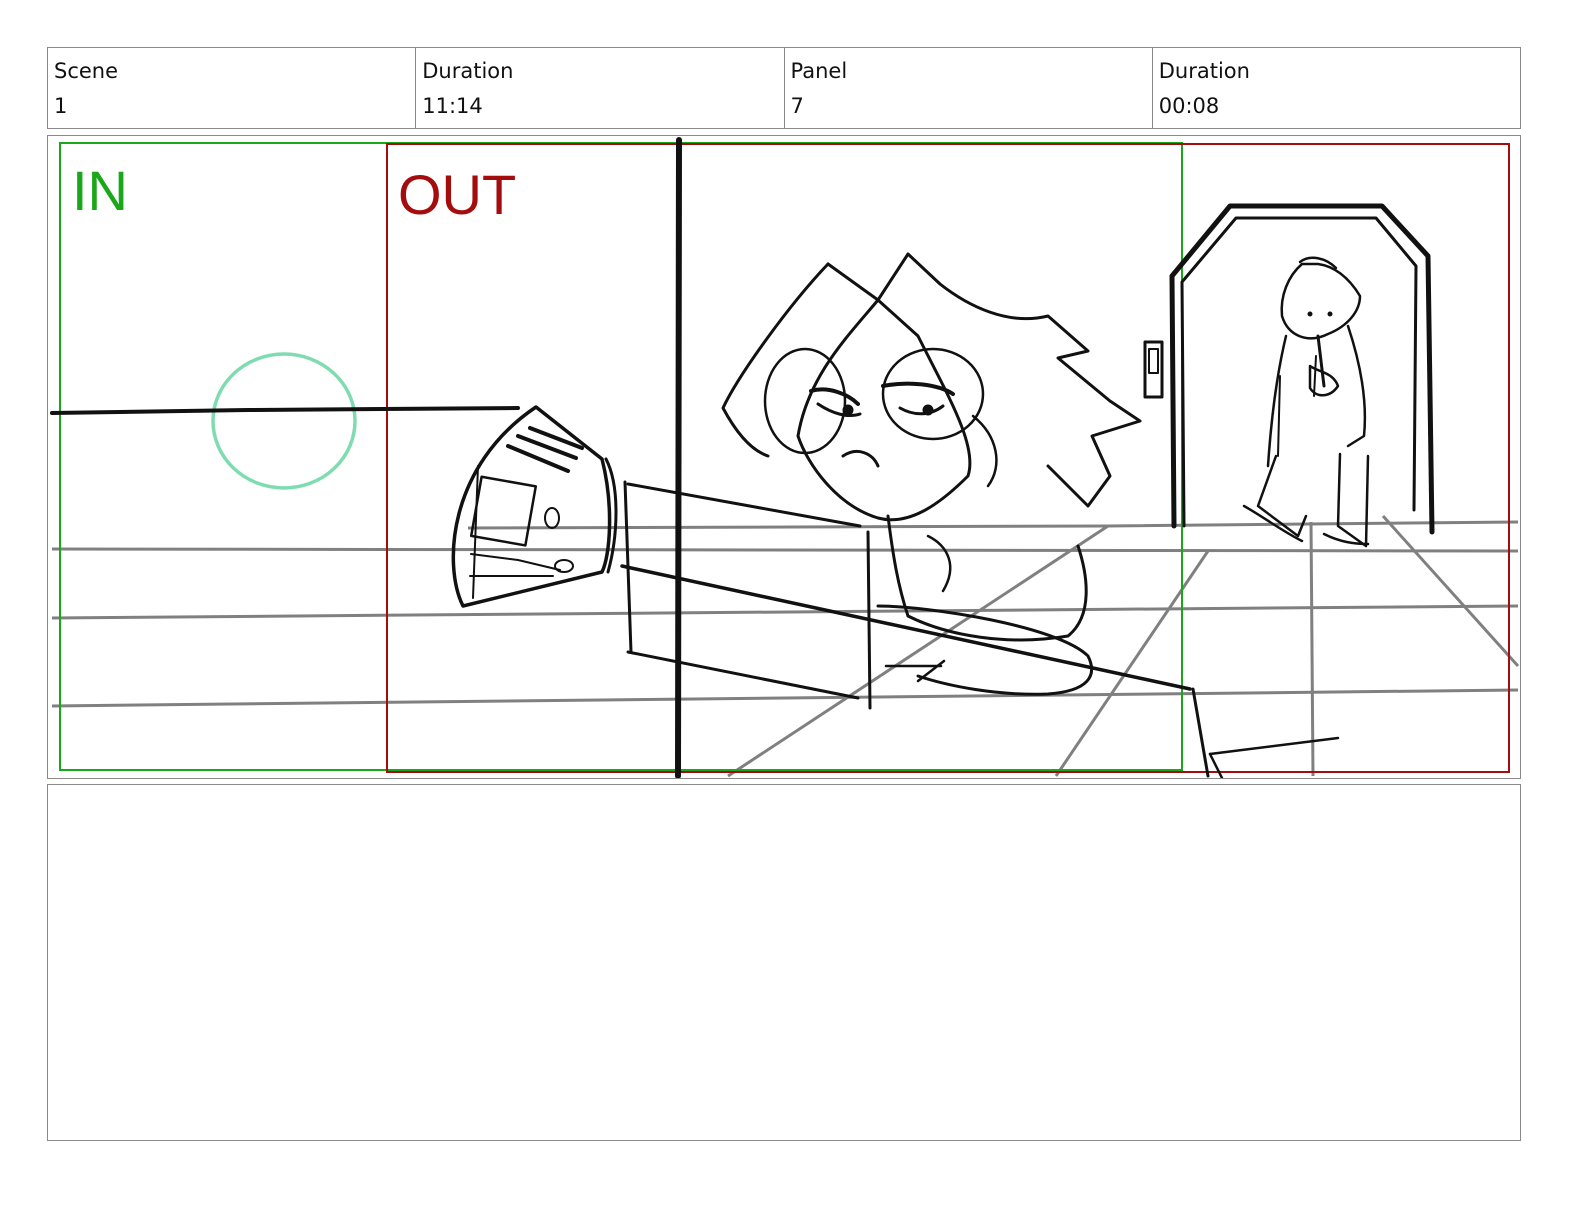 This screenshot has height=1224, width=1584. Describe the element at coordinates (602, 106) in the screenshot. I see `scene-duration-value: 11:14` at that location.